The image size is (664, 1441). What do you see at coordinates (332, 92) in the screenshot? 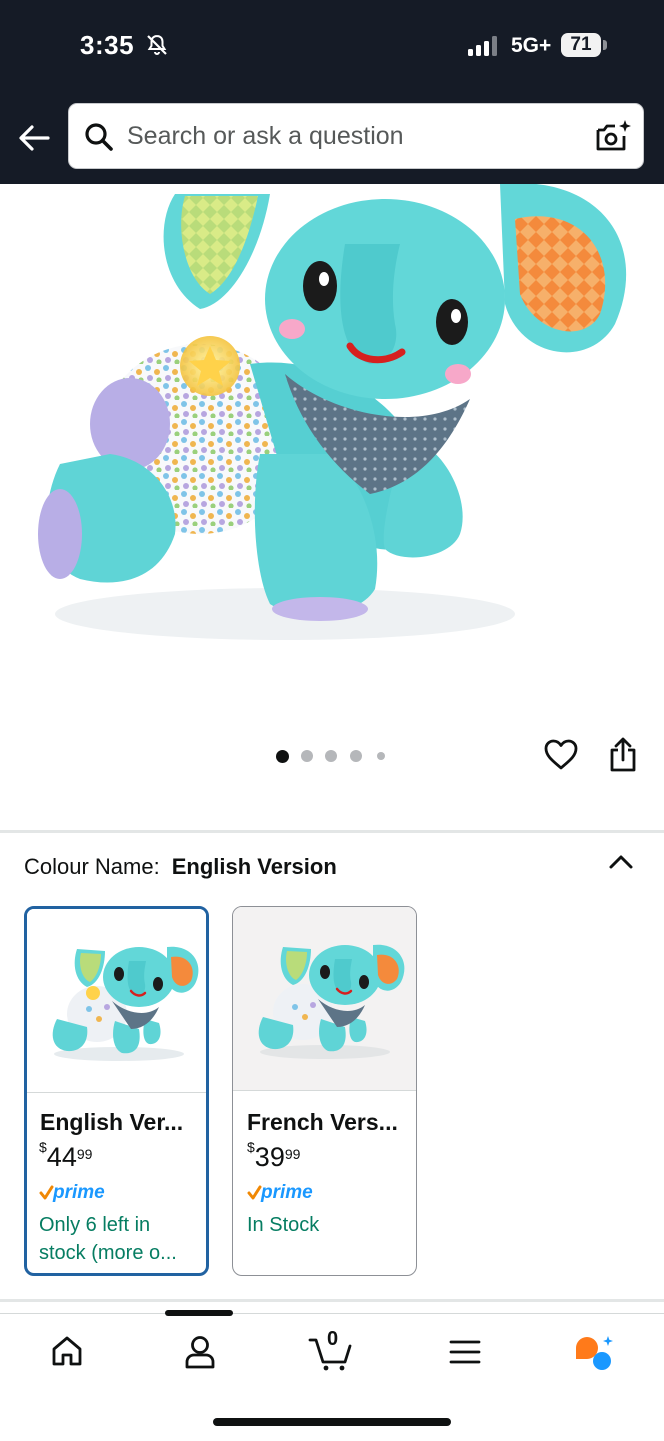
I see `top-header: 3:35 5G+ 71` at bounding box center [332, 92].